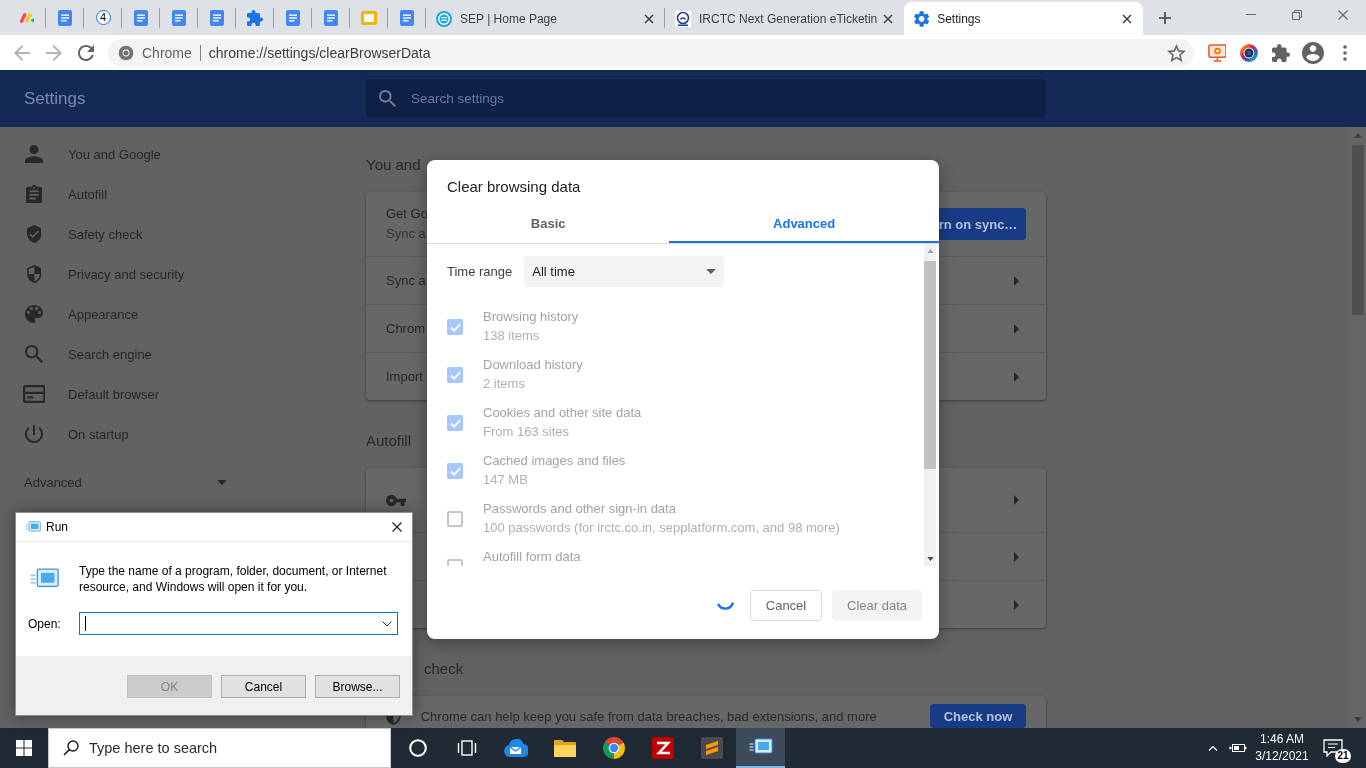  Describe the element at coordinates (128, 482) in the screenshot. I see `advanced-toggle: Advanced` at that location.